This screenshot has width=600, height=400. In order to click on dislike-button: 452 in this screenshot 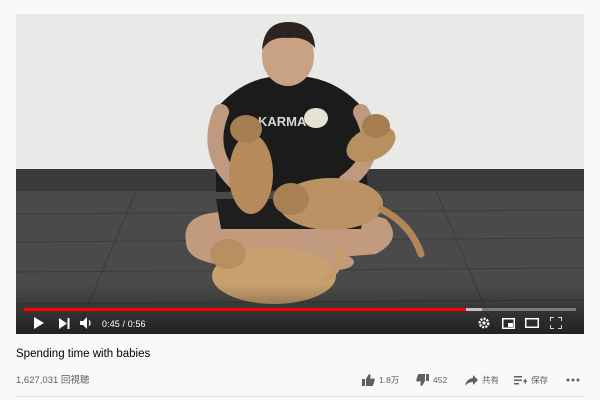, I will do `click(431, 380)`.